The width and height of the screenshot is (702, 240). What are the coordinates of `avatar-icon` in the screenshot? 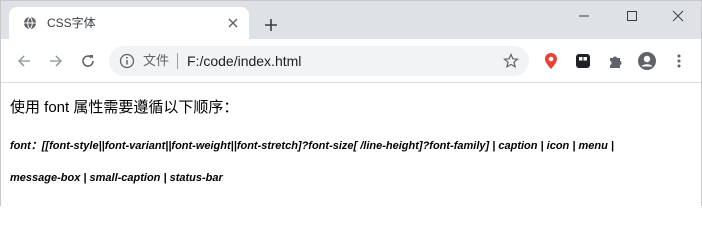 It's located at (647, 61).